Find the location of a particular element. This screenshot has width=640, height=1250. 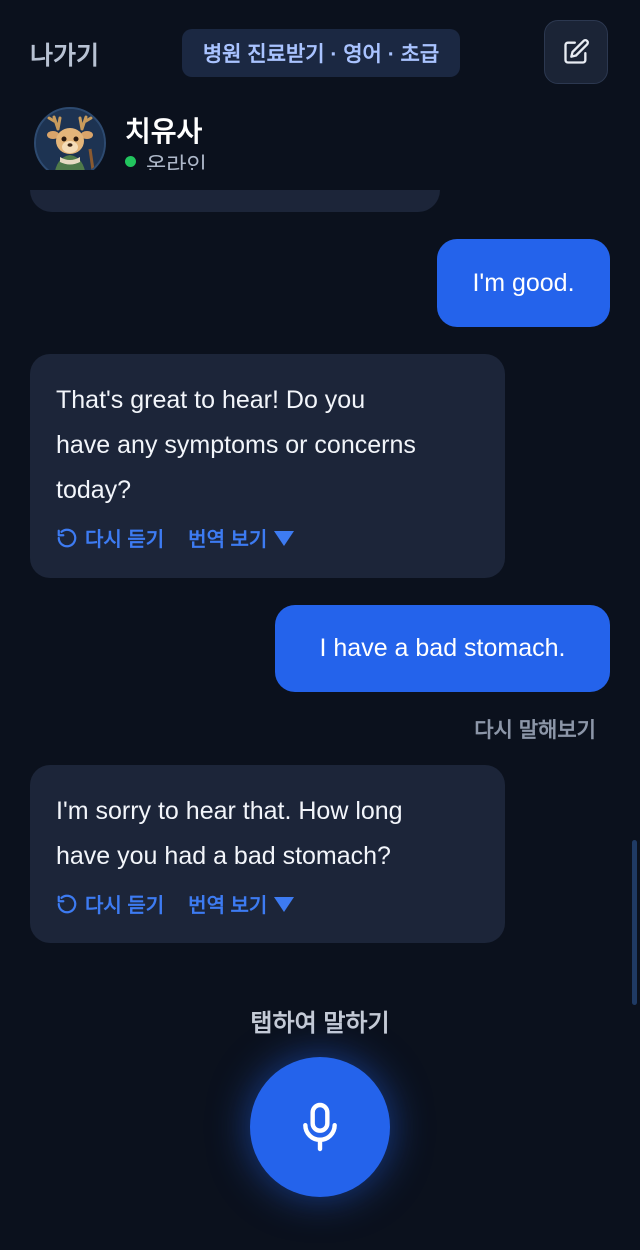

online-status-dot is located at coordinates (130, 161).